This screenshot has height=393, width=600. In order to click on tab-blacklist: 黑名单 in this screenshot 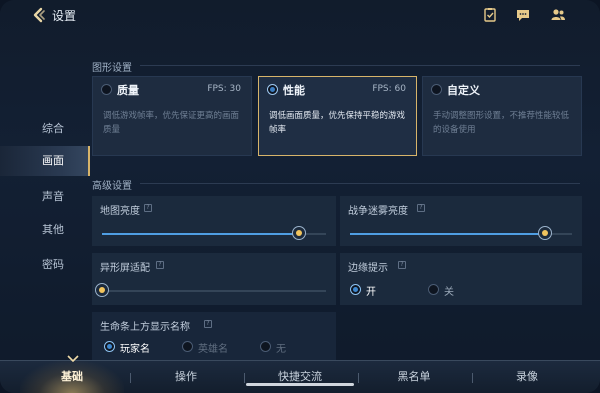, I will do `click(414, 377)`.